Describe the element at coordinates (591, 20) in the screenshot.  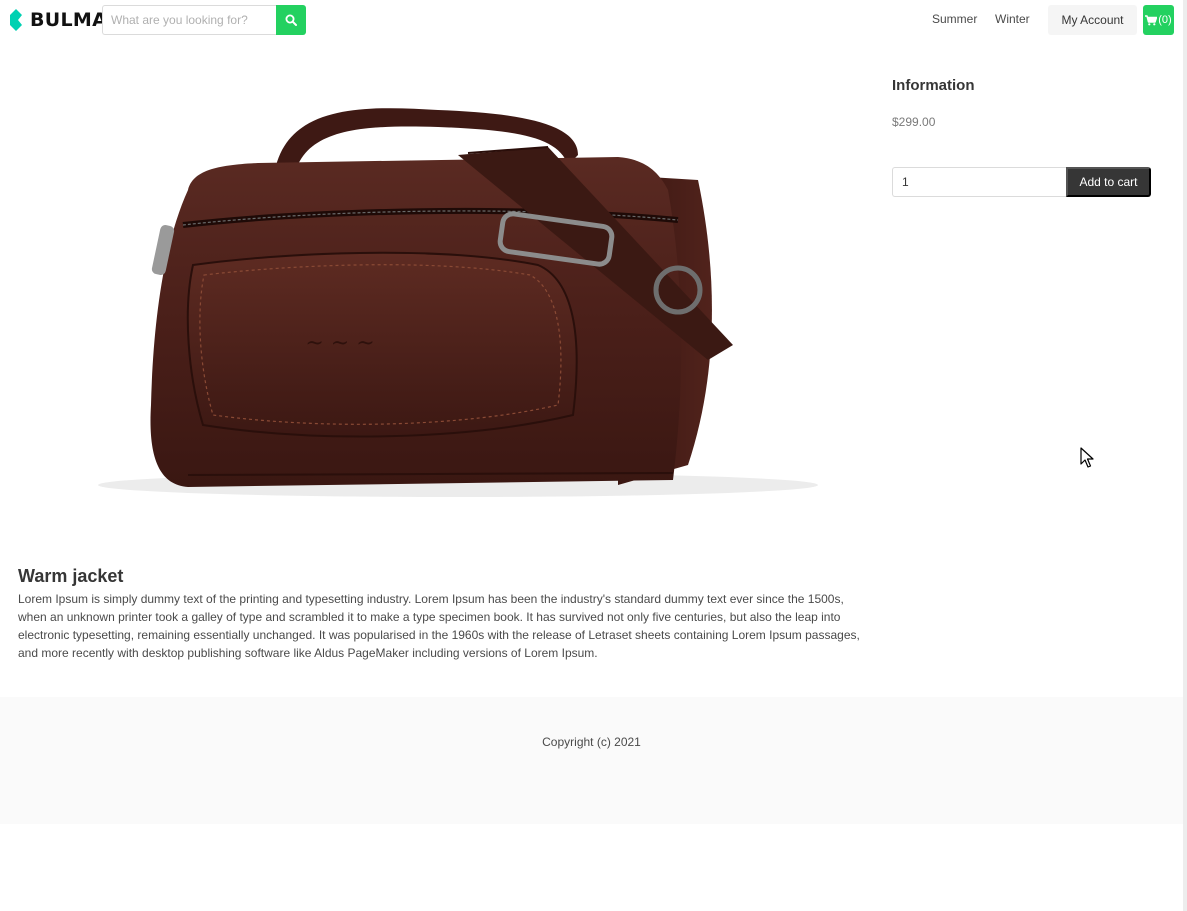
I see `navbar: BULMA Summer Winter My Account (0)` at that location.